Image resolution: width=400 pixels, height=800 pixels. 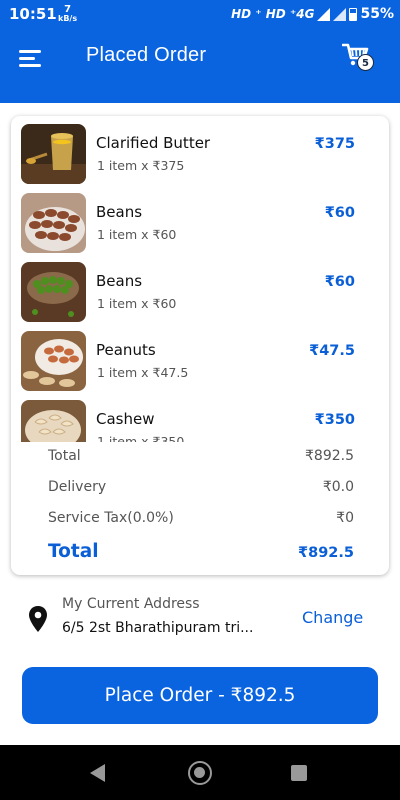 What do you see at coordinates (141, 438) in the screenshot?
I see `item-quantity: 1 item x ₹350` at bounding box center [141, 438].